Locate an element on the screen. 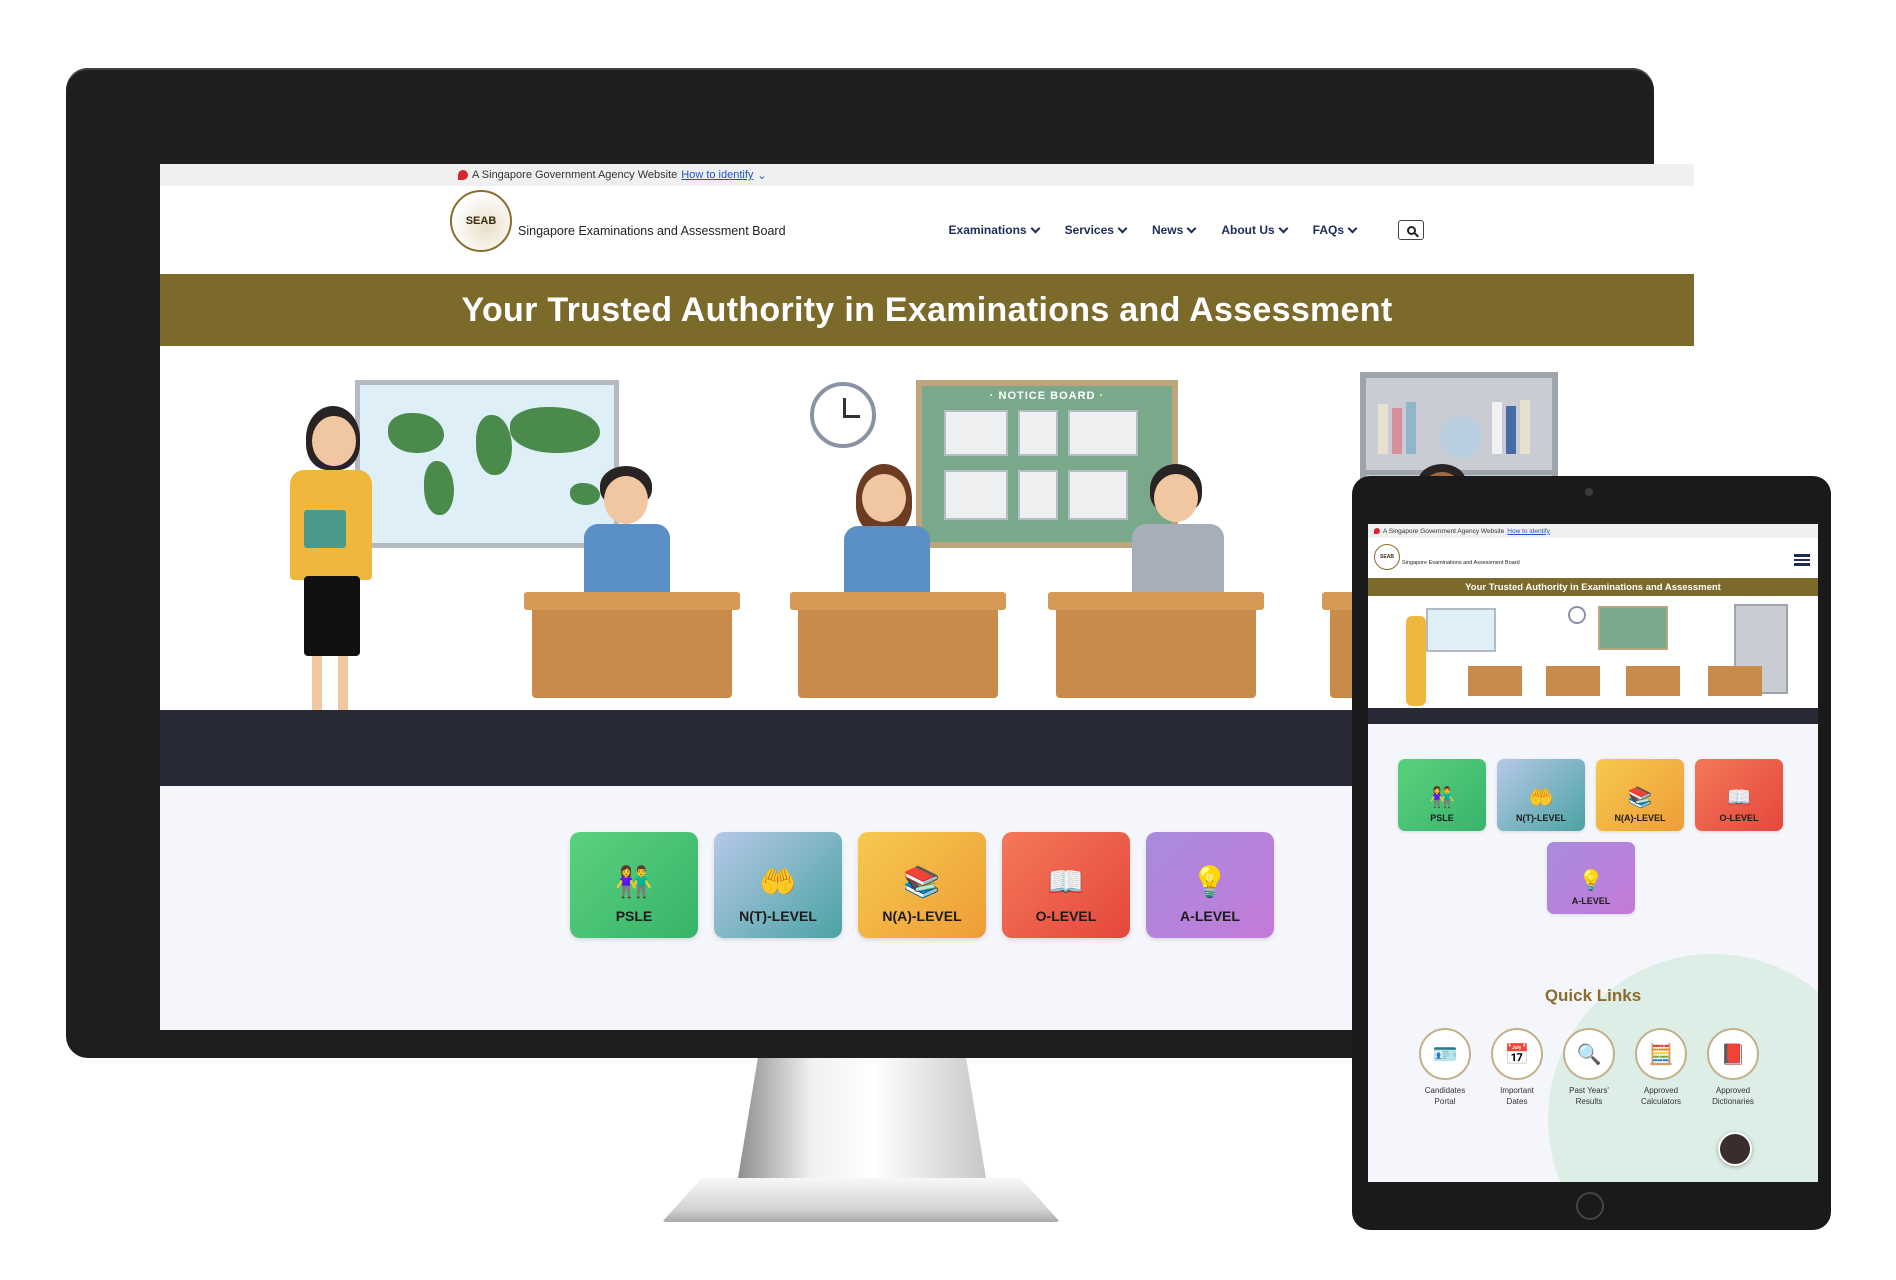  monitor-stand-neck is located at coordinates (862, 1118).